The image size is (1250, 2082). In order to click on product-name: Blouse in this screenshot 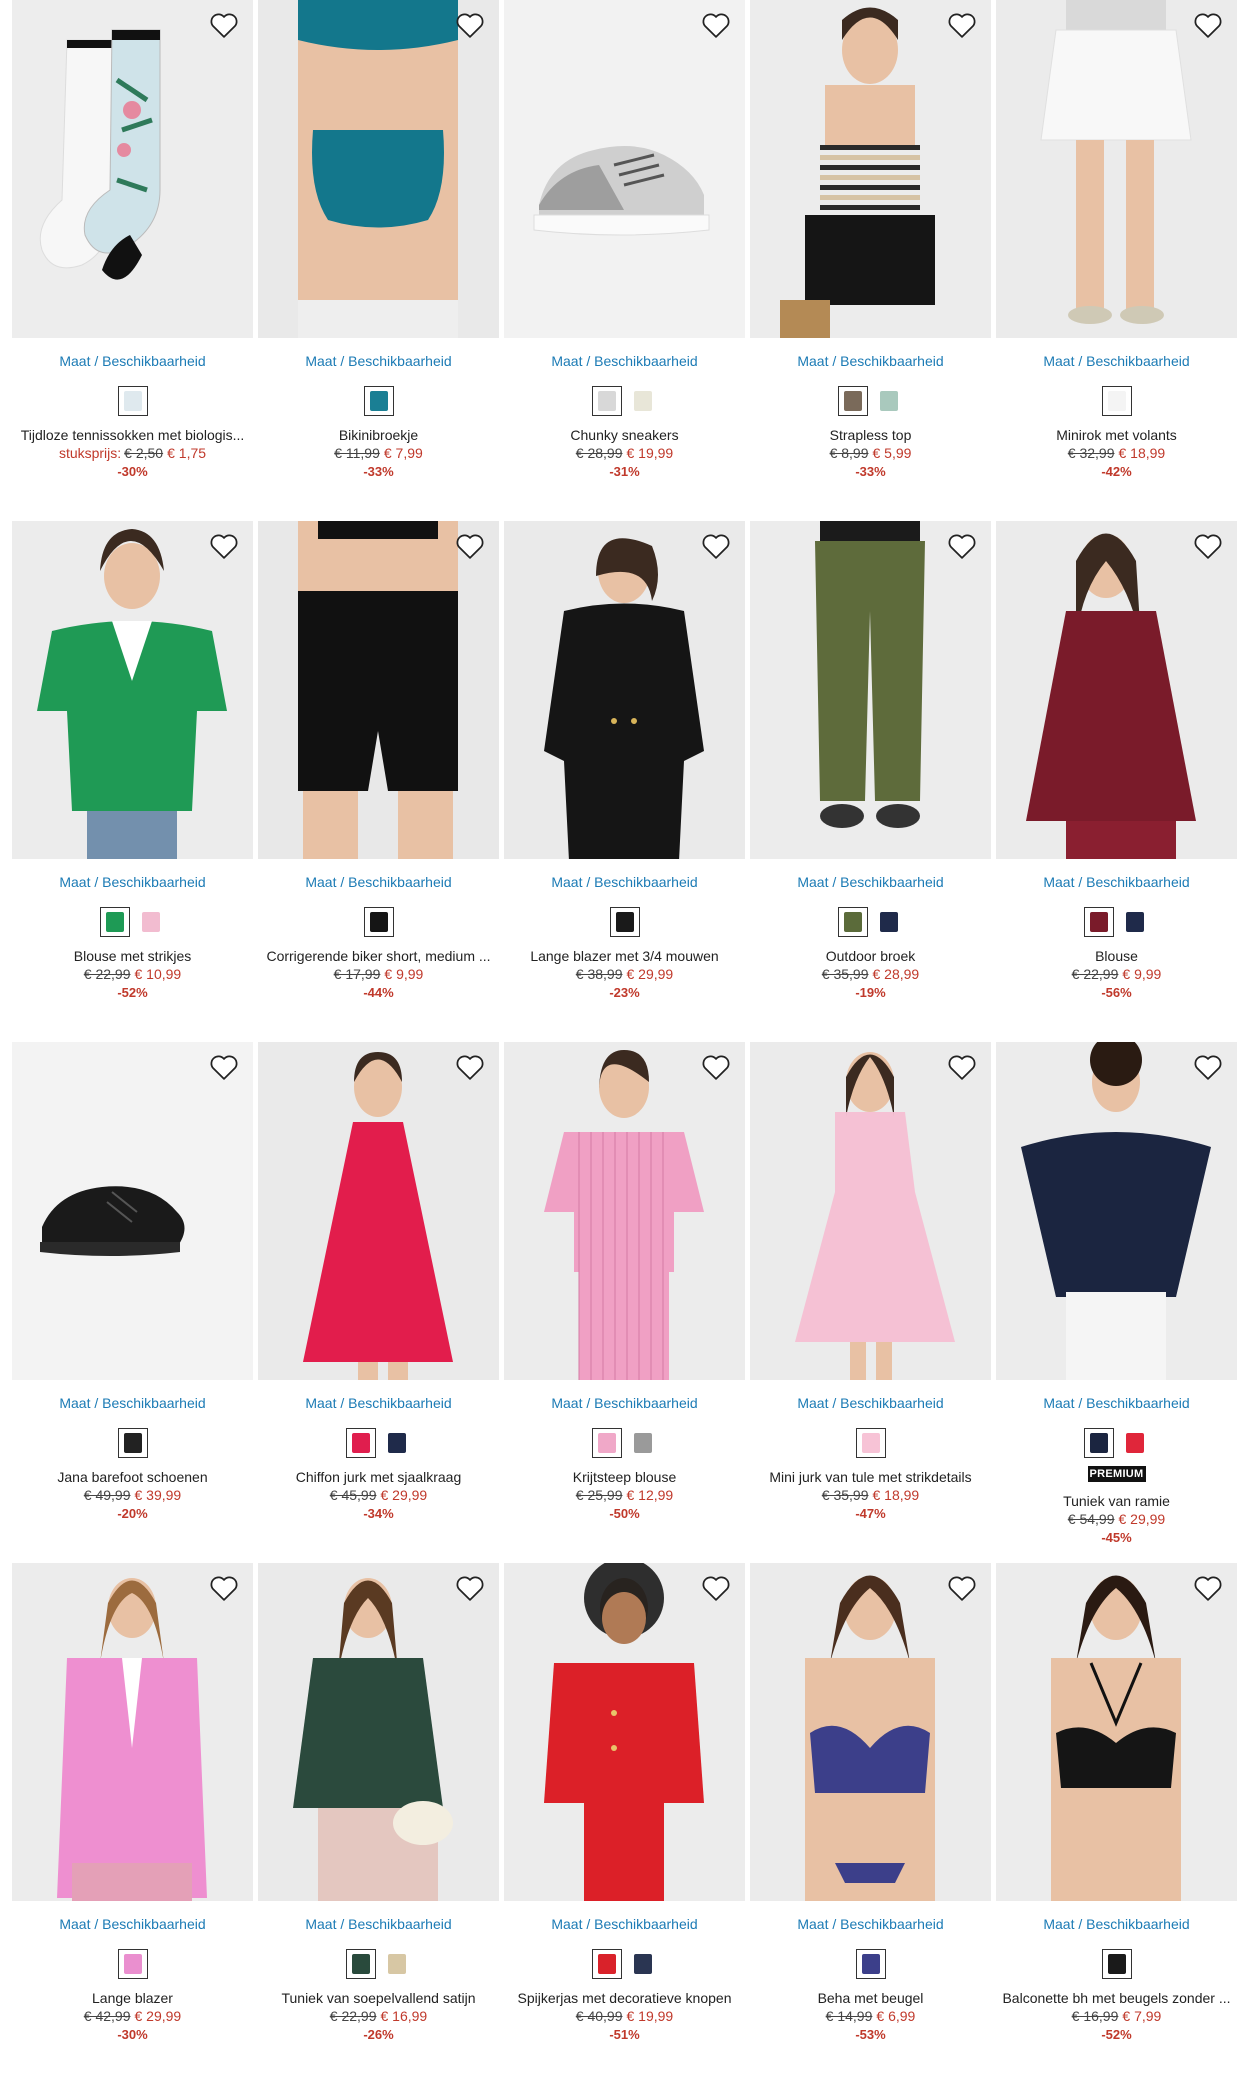, I will do `click(1116, 956)`.